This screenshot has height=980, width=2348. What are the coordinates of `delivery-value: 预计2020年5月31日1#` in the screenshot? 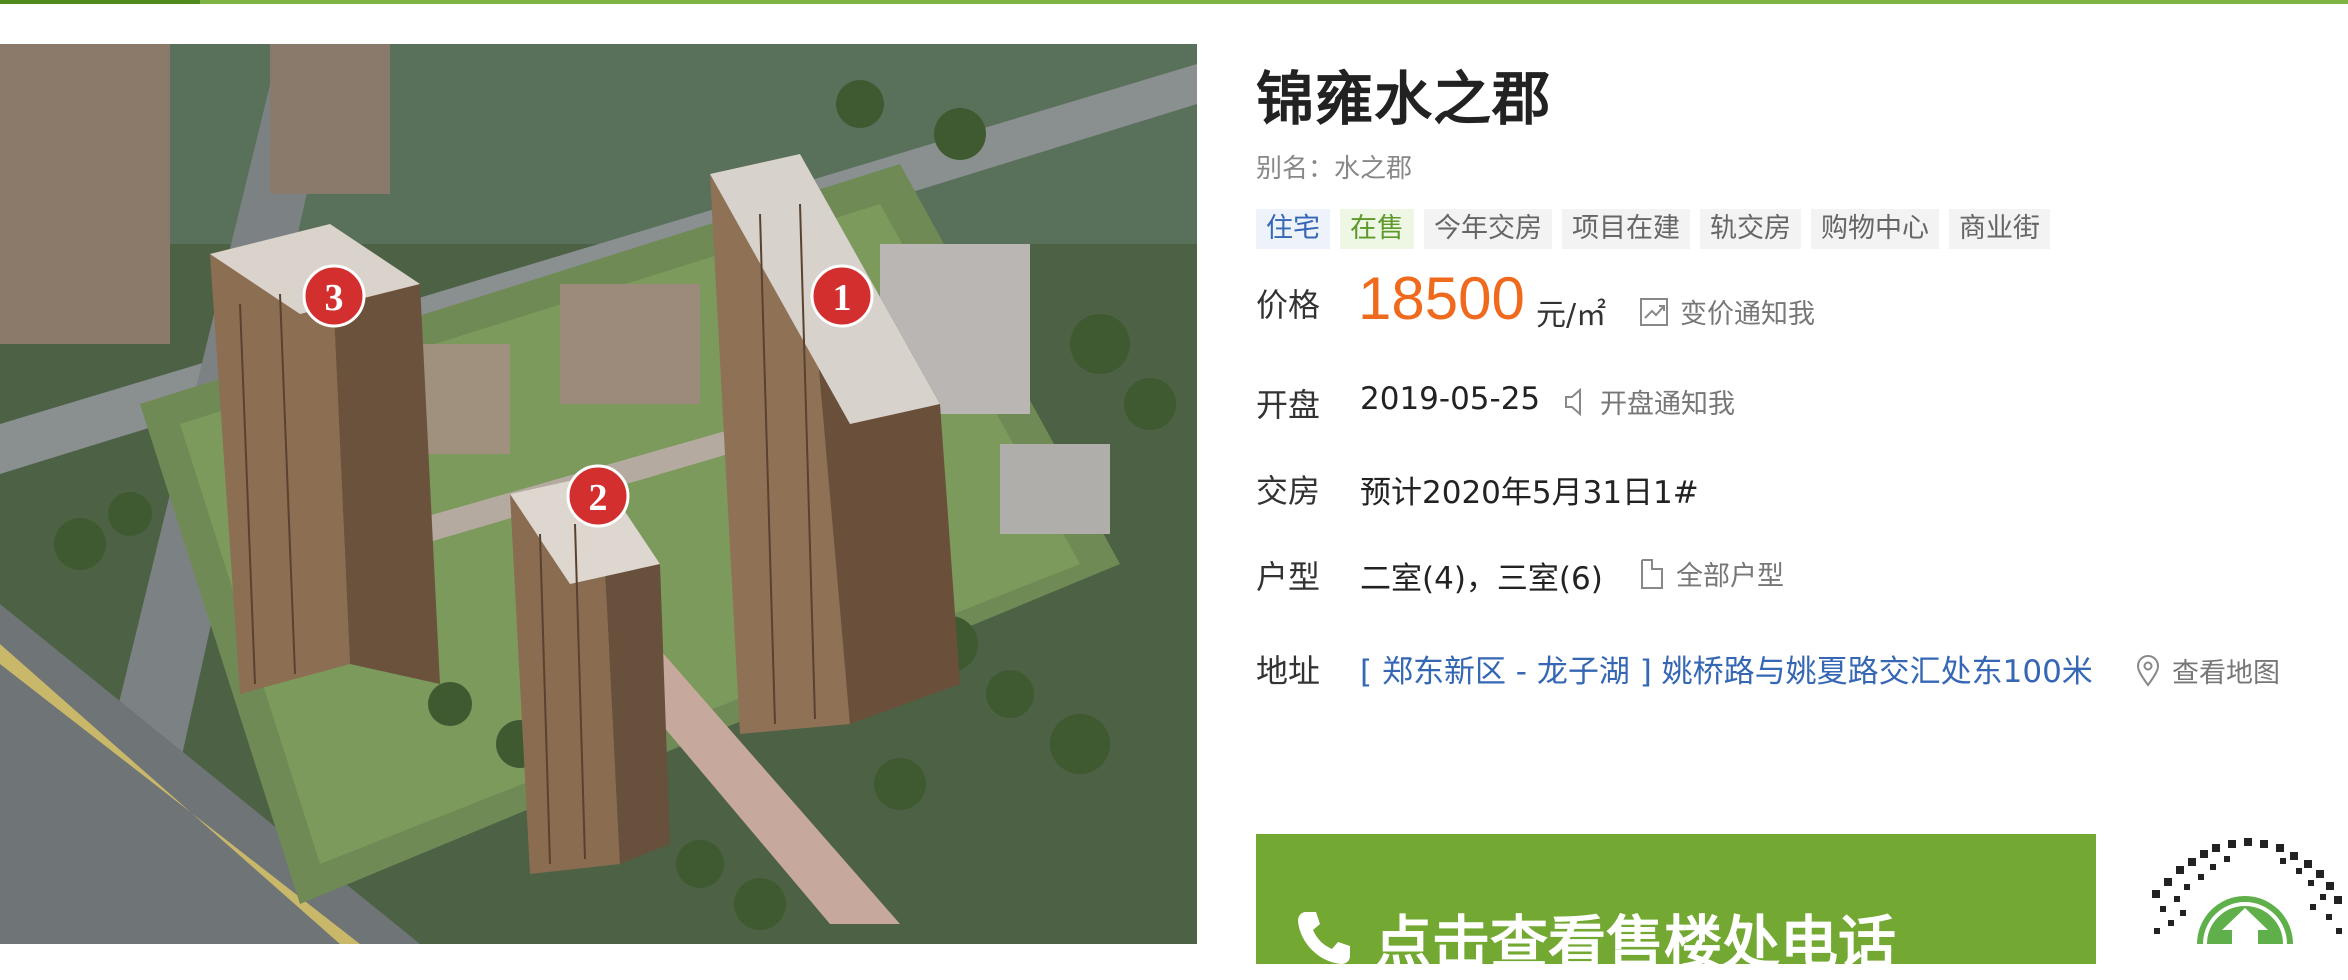 It's located at (1529, 493).